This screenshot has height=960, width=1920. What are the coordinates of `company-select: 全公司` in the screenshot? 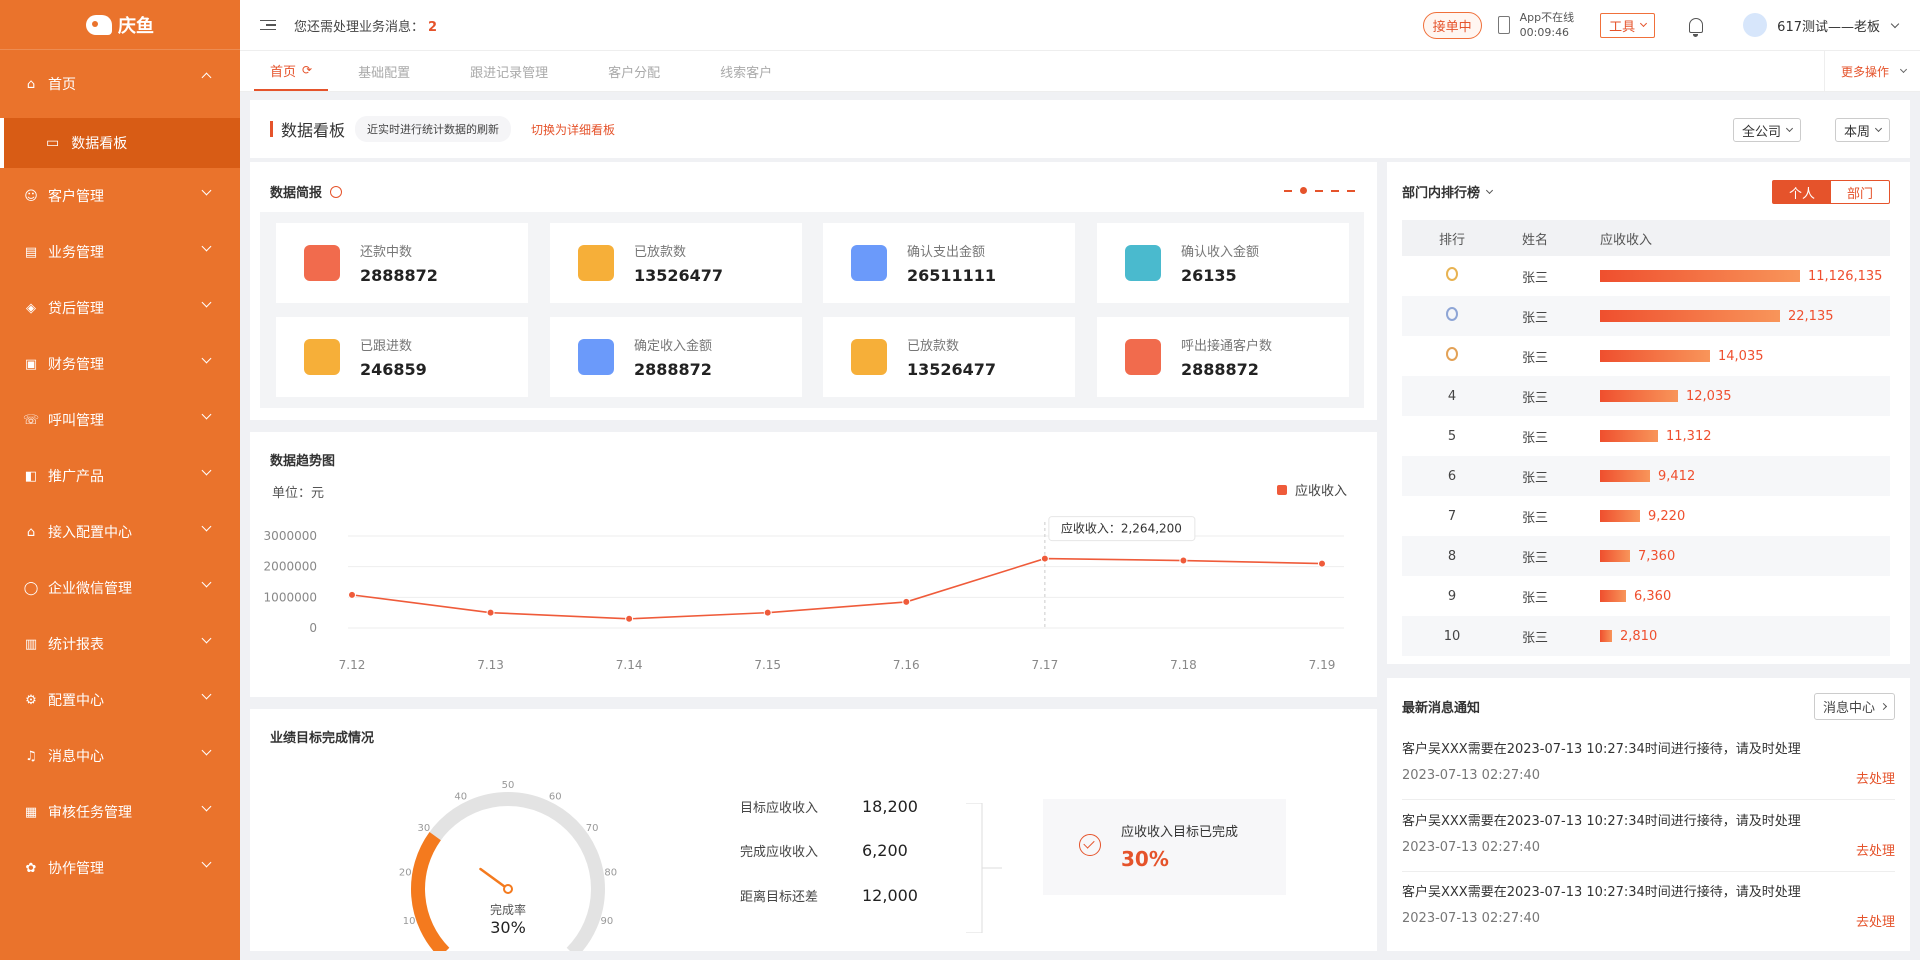 It's located at (1766, 130).